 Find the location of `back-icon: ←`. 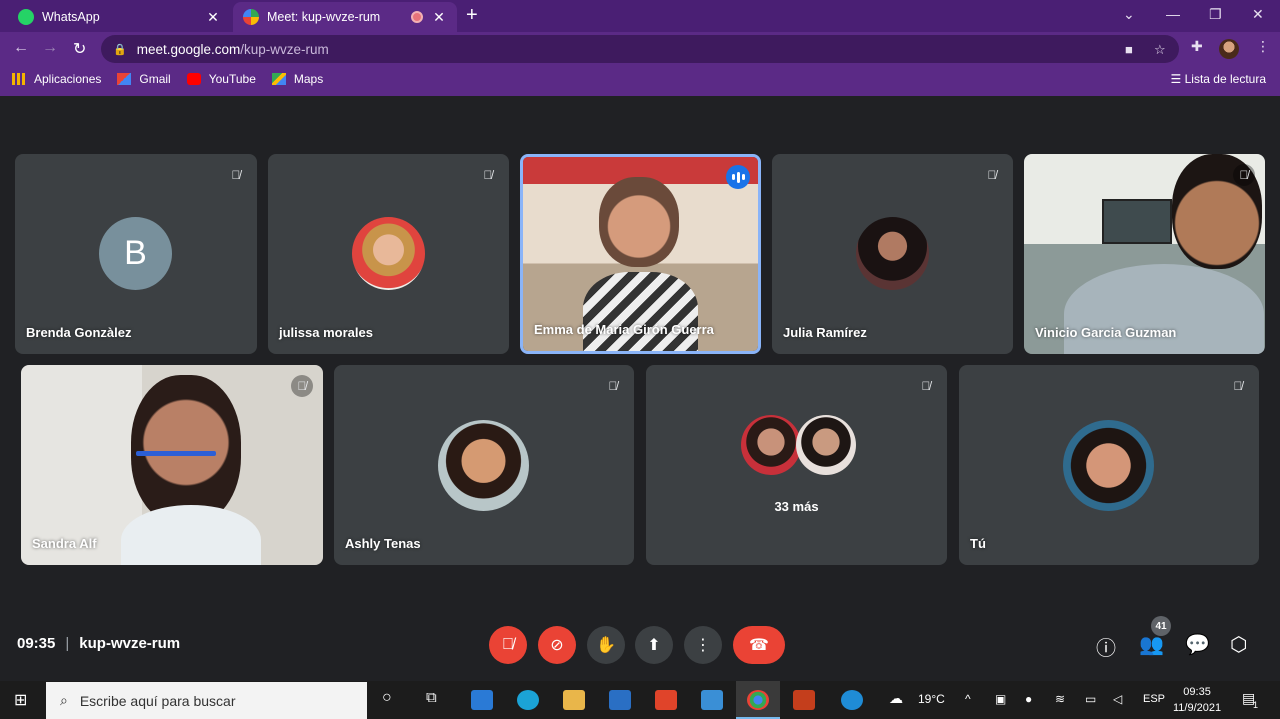

back-icon: ← is located at coordinates (21, 48).